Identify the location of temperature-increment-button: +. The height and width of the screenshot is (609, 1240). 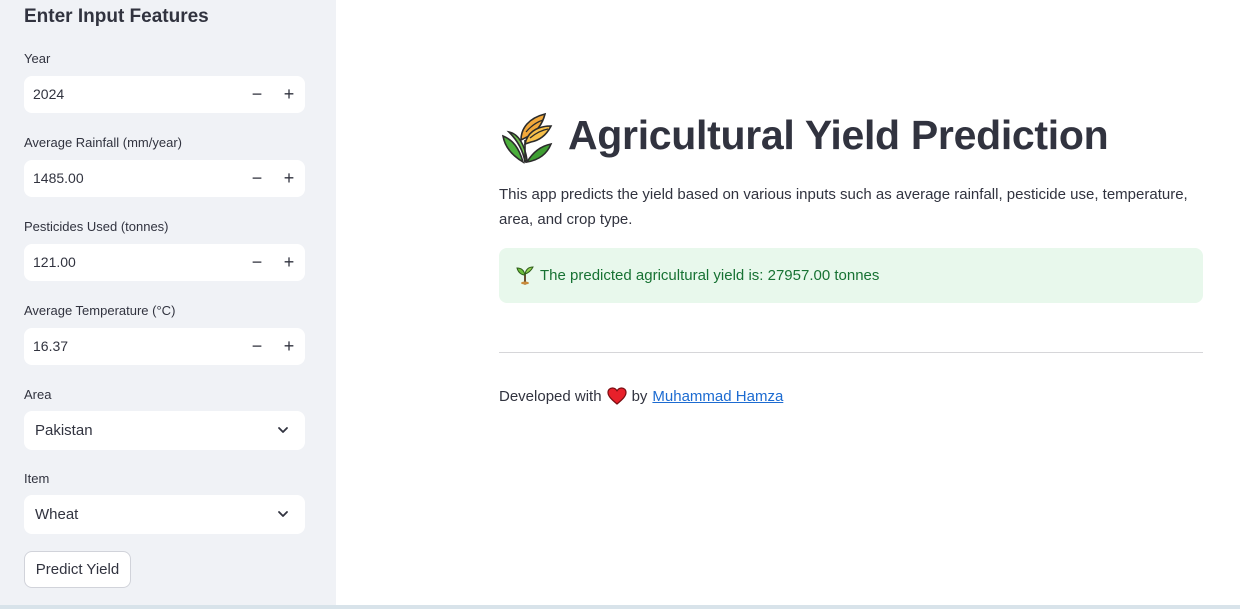
(289, 346).